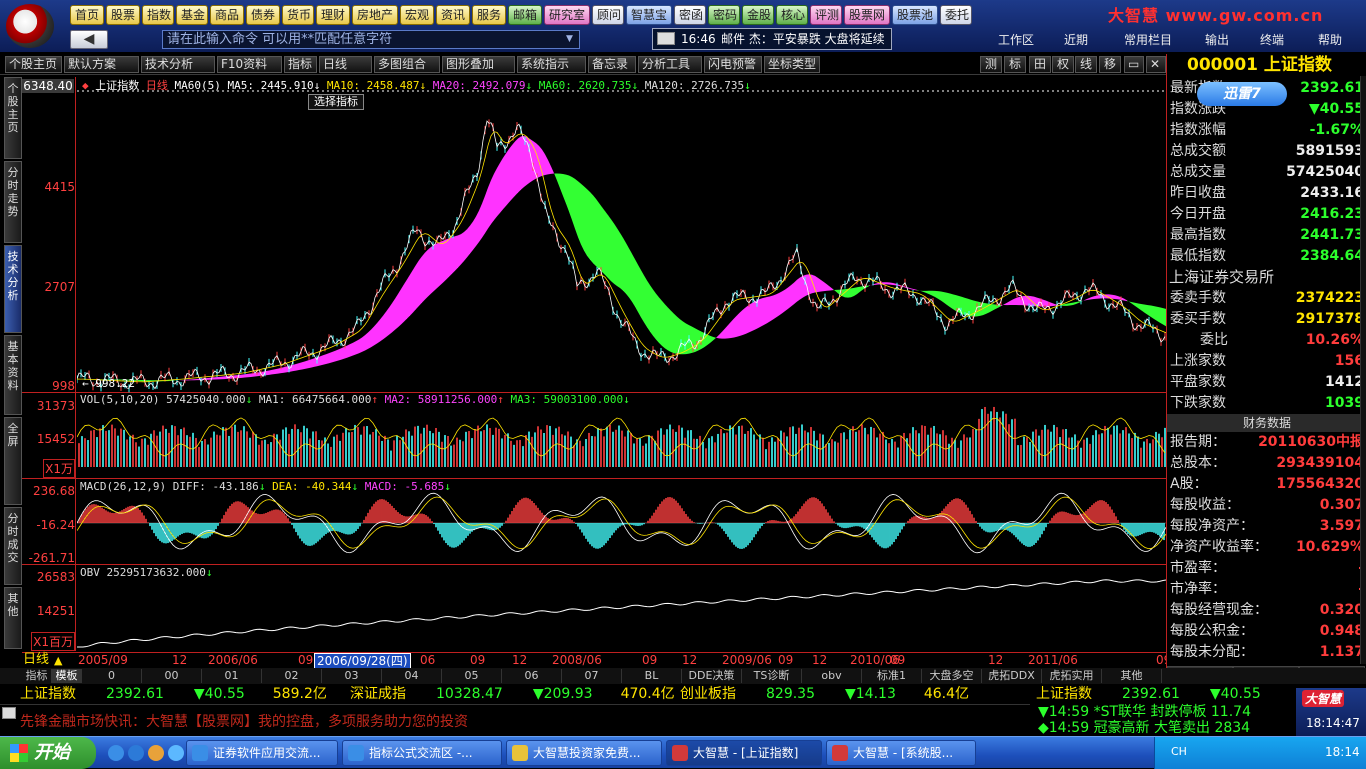 This screenshot has height=769, width=1366. Describe the element at coordinates (292, 676) in the screenshot. I see `bottom-tab-5: 02` at that location.